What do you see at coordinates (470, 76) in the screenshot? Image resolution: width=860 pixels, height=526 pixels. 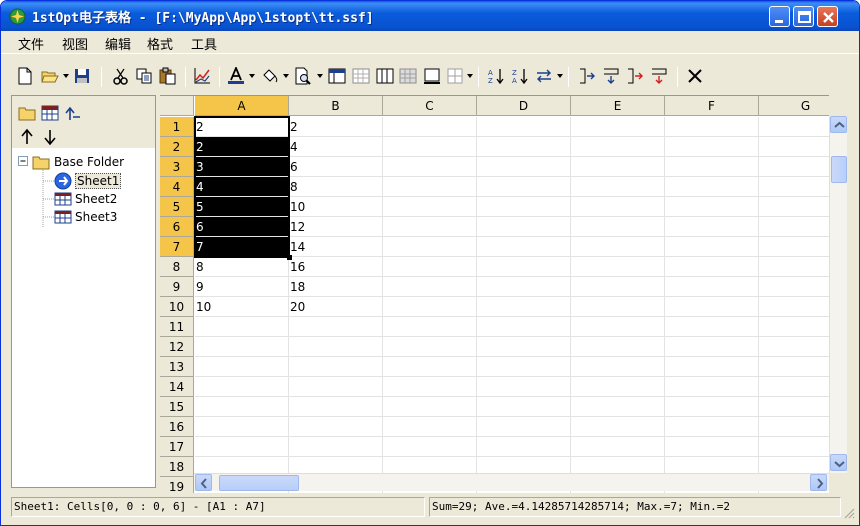 I see `border-dropdown-icon` at bounding box center [470, 76].